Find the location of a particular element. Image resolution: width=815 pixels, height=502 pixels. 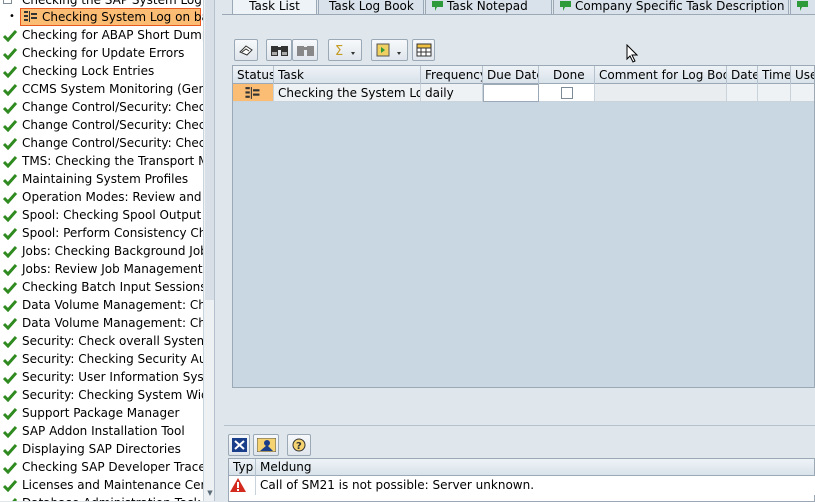

tree-item: Spool: Perform Consistency Check is located at coordinates (101, 233).